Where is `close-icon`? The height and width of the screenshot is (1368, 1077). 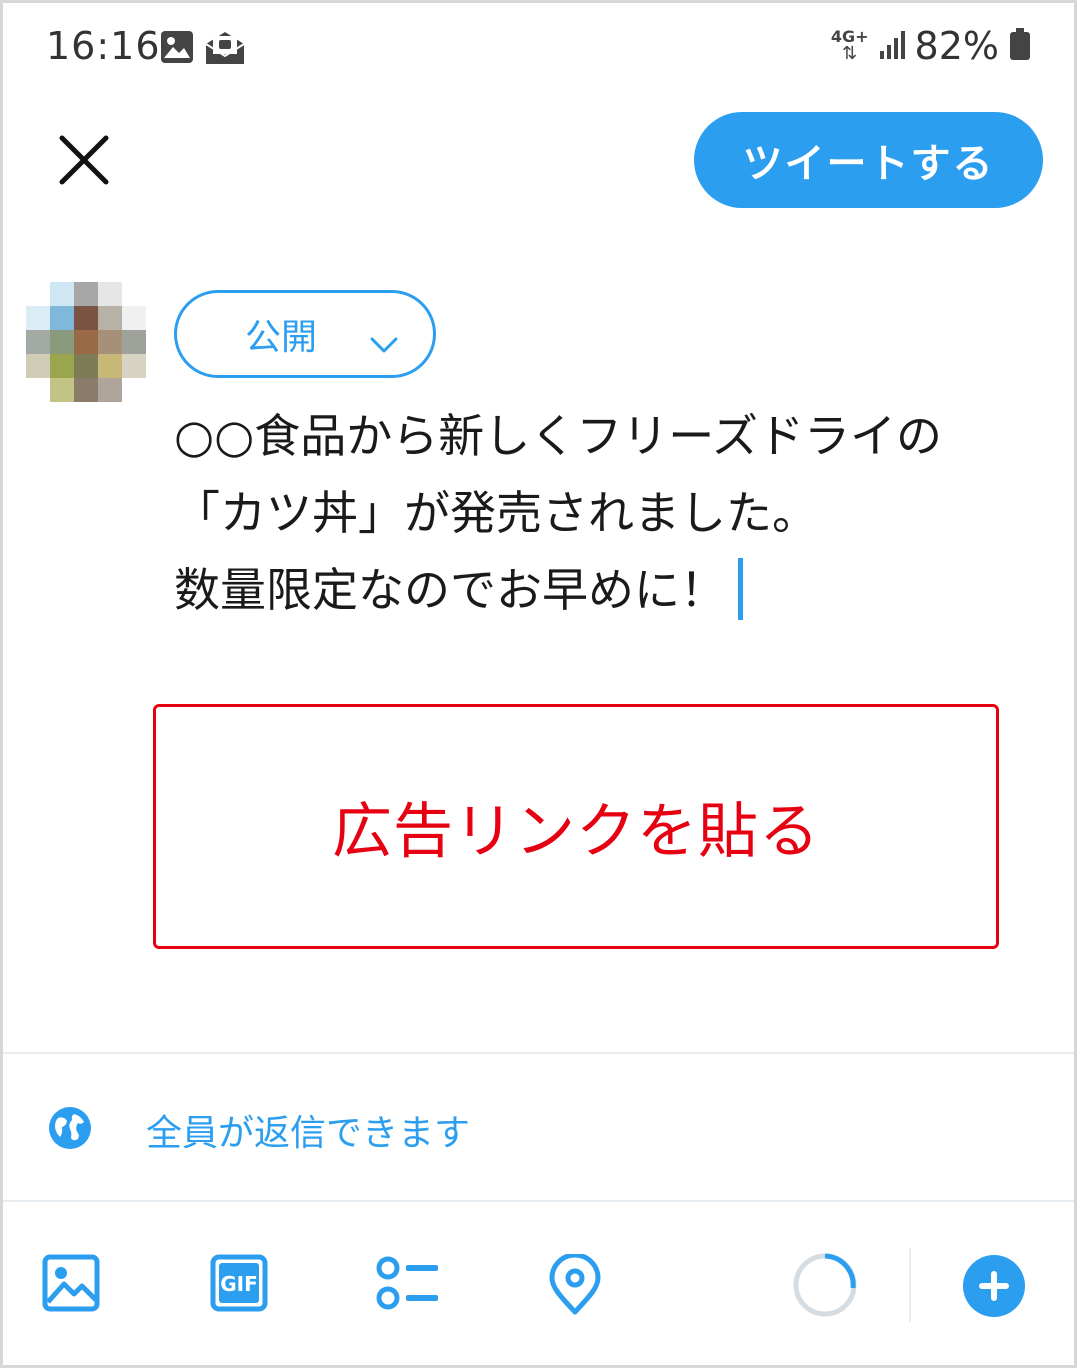 close-icon is located at coordinates (84, 160).